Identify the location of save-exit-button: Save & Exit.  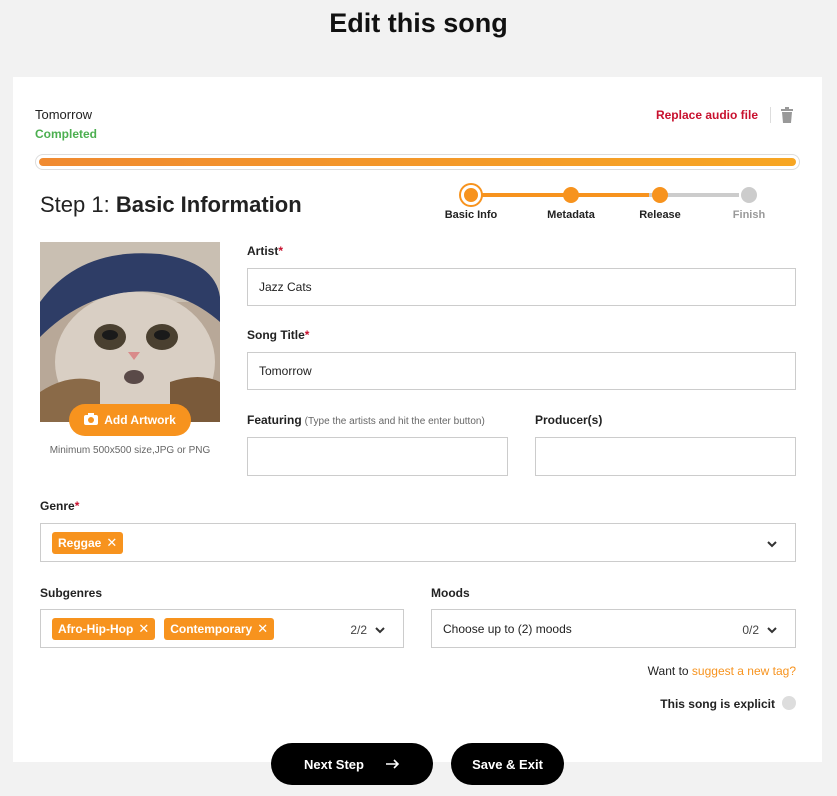
(507, 764).